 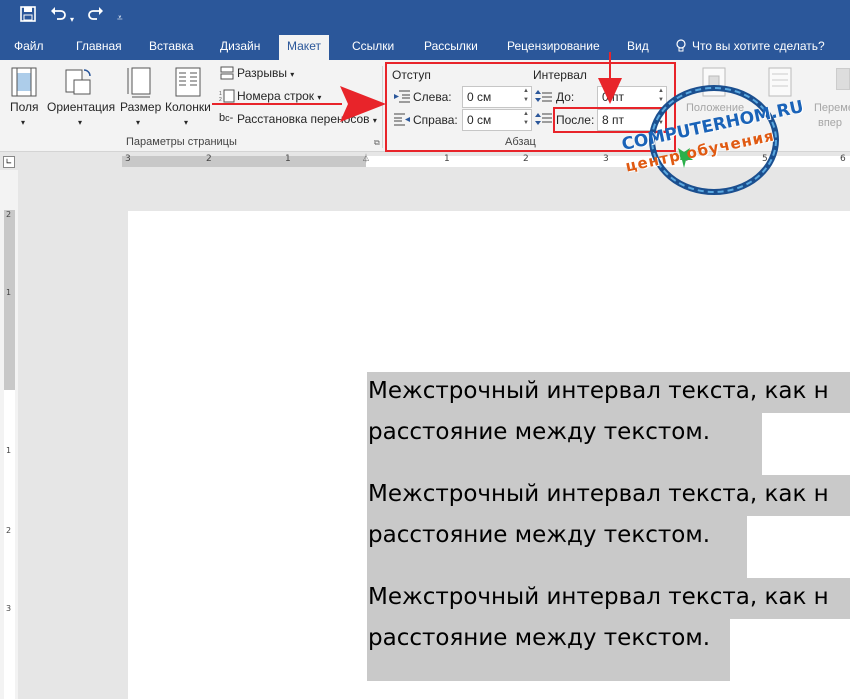 What do you see at coordinates (181, 142) in the screenshot?
I see `page-setup-group-label: Параметры страницы` at bounding box center [181, 142].